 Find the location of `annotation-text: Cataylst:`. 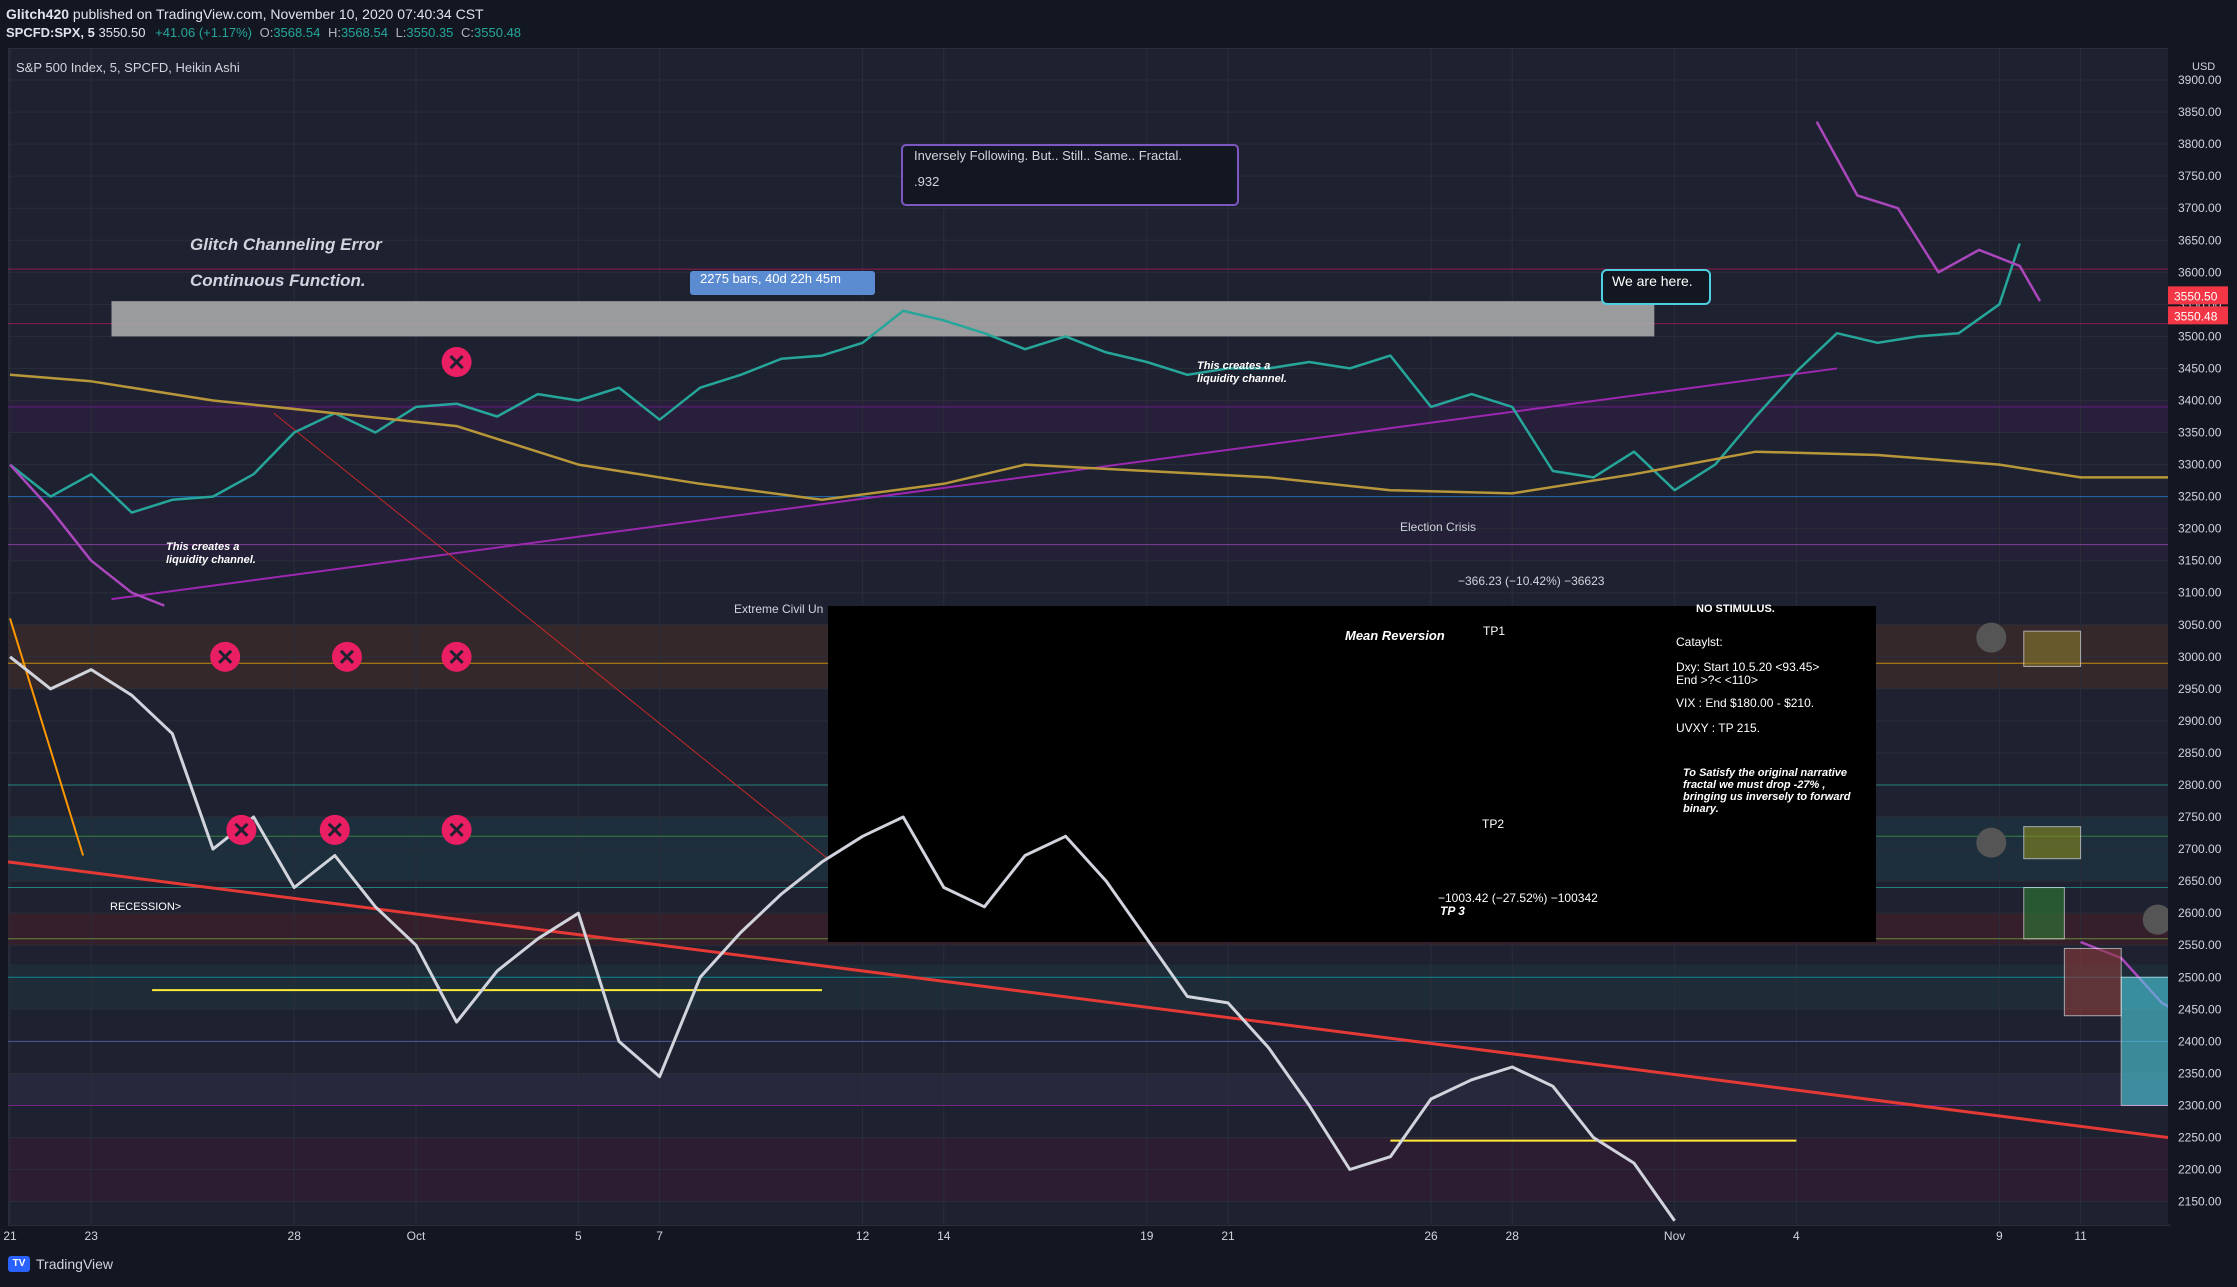

annotation-text: Cataylst: is located at coordinates (1699, 642).